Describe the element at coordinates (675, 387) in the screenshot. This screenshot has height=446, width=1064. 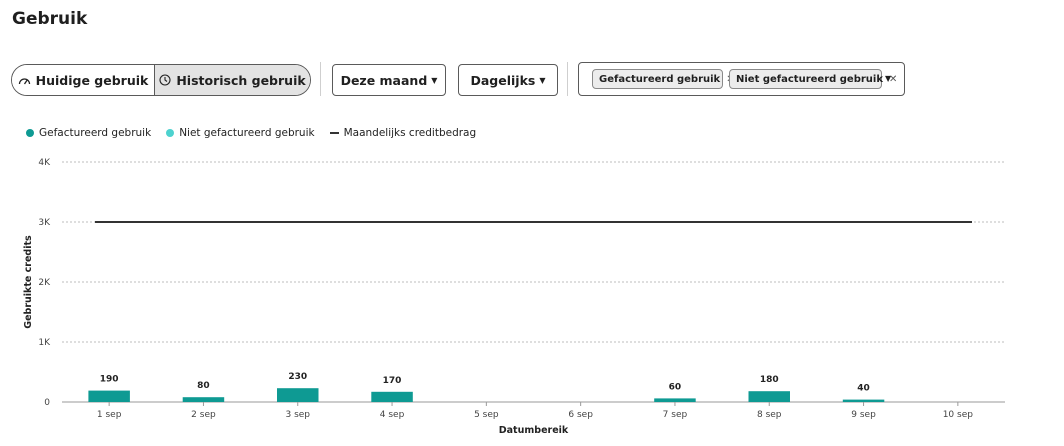
I see `bar-data-label: 60` at that location.